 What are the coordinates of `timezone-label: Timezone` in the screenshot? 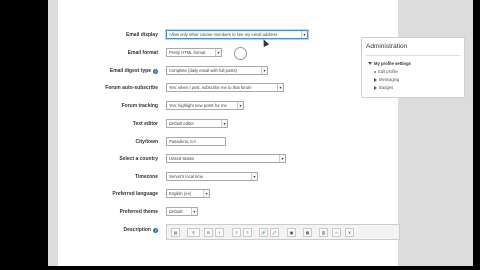 It's located at (146, 177).